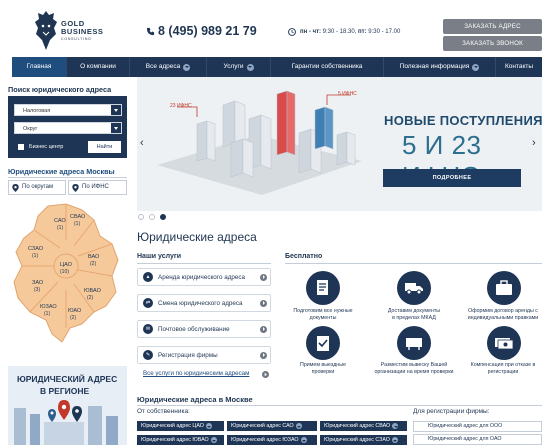 The image size is (544, 445). I want to click on map-label-vao: ВАО, so click(94, 257).